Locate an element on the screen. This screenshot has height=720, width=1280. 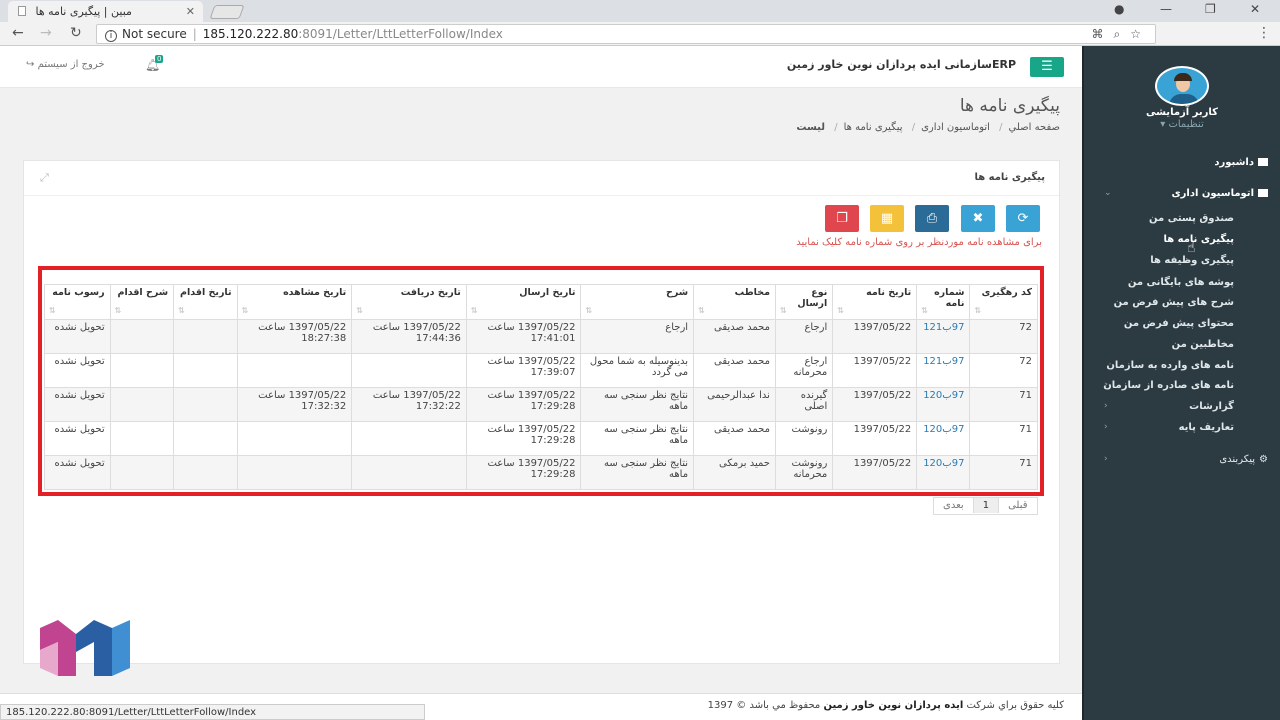
info-icon: i is located at coordinates (111, 36).